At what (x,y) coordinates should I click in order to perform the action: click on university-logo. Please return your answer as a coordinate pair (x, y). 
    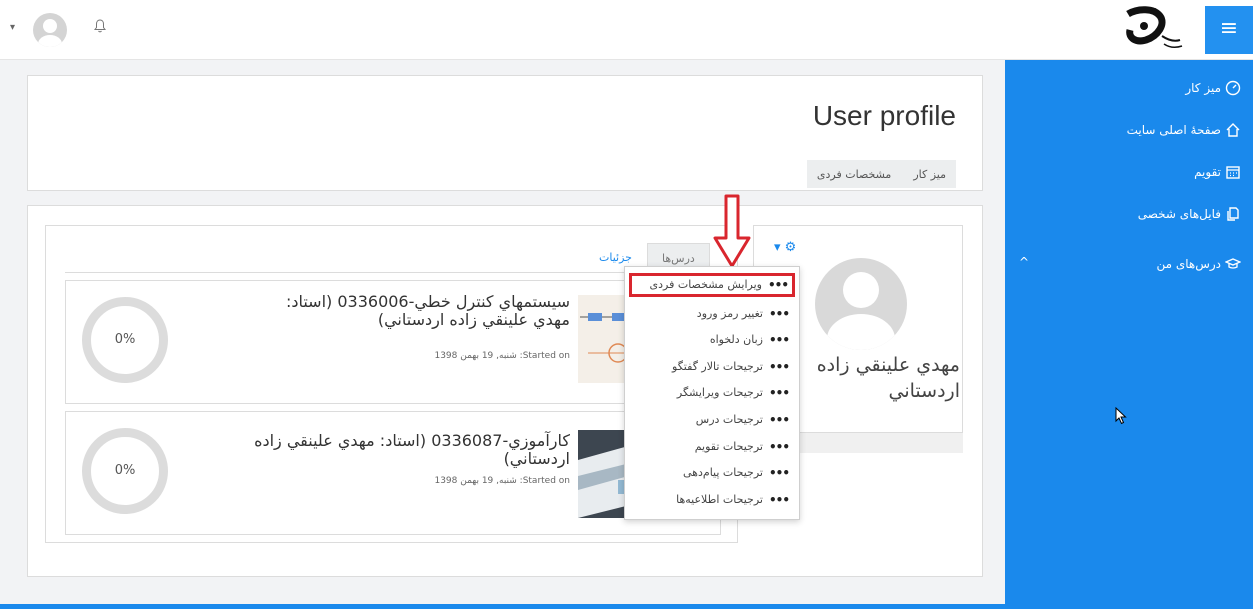
    Looking at the image, I should click on (1153, 31).